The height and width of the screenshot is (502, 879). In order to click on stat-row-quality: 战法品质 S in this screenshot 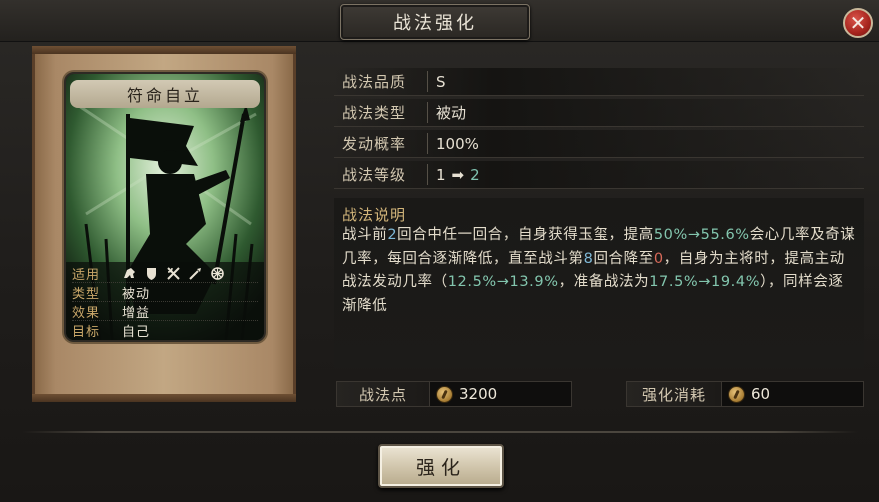, I will do `click(599, 82)`.